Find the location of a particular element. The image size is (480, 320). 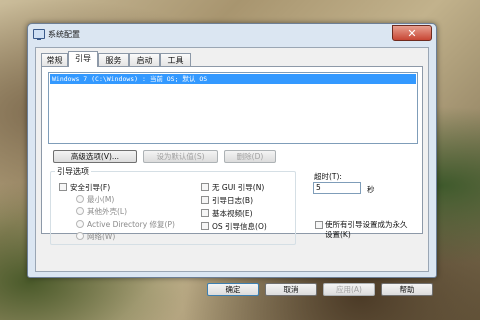

timeout-label: 超时(T): is located at coordinates (328, 176).